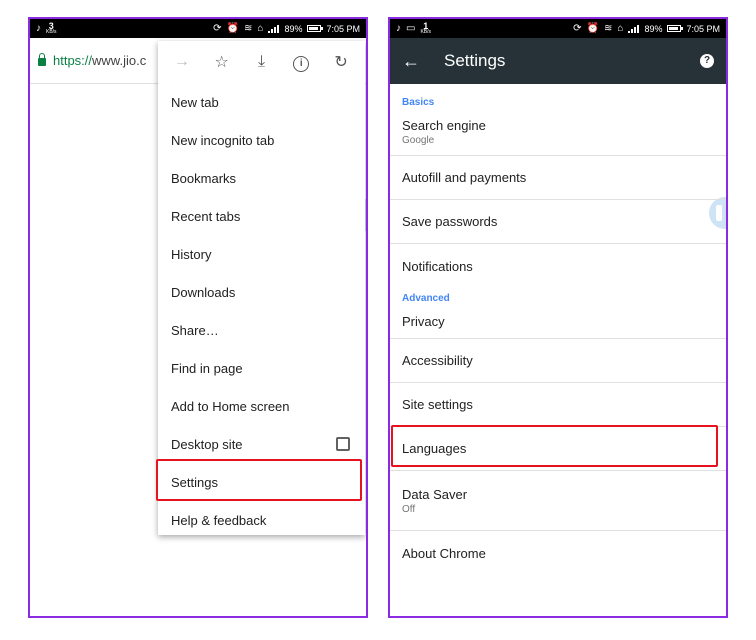 This screenshot has height=640, width=756. Describe the element at coordinates (51, 27) in the screenshot. I see `network-speed: 3 KB/s` at that location.